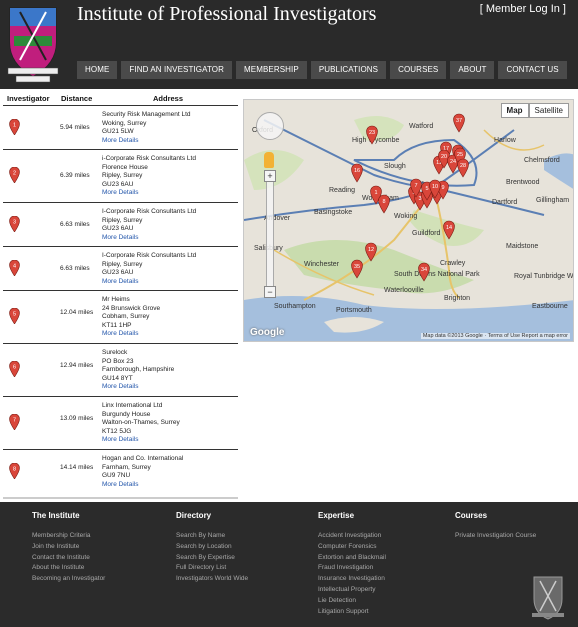 Image resolution: width=578 pixels, height=627 pixels. I want to click on footer-link: Membership Criteria, so click(68, 536).